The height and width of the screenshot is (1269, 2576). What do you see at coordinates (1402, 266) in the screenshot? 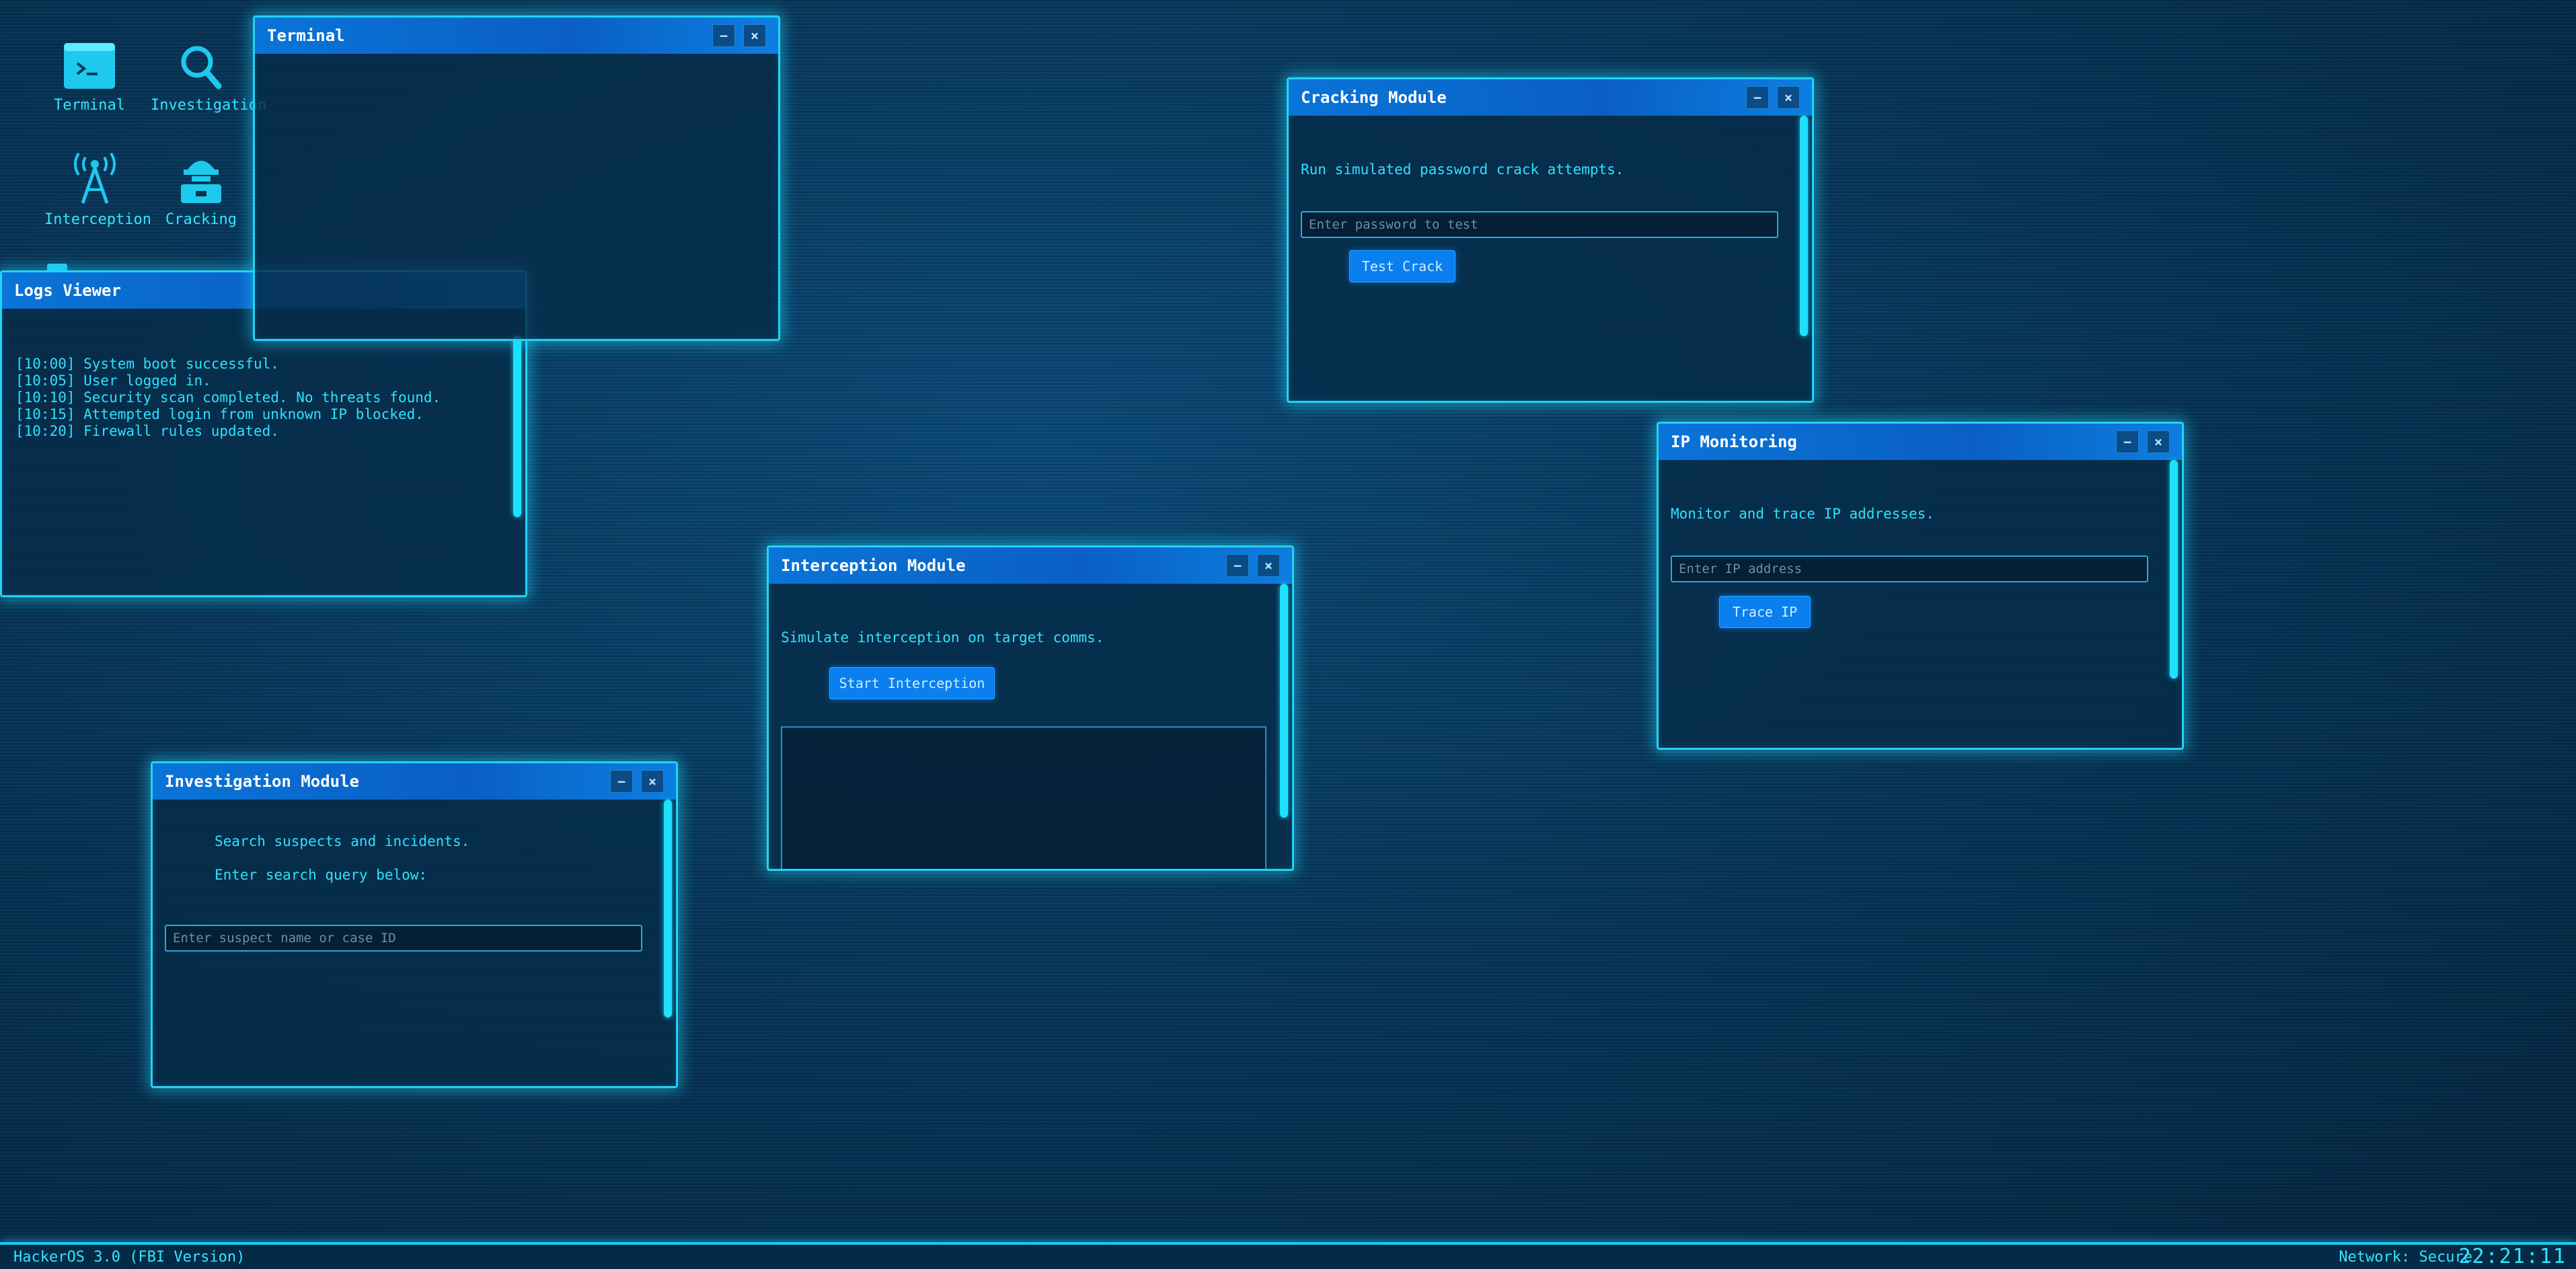
I see `test-crack-button: Test Crack` at bounding box center [1402, 266].